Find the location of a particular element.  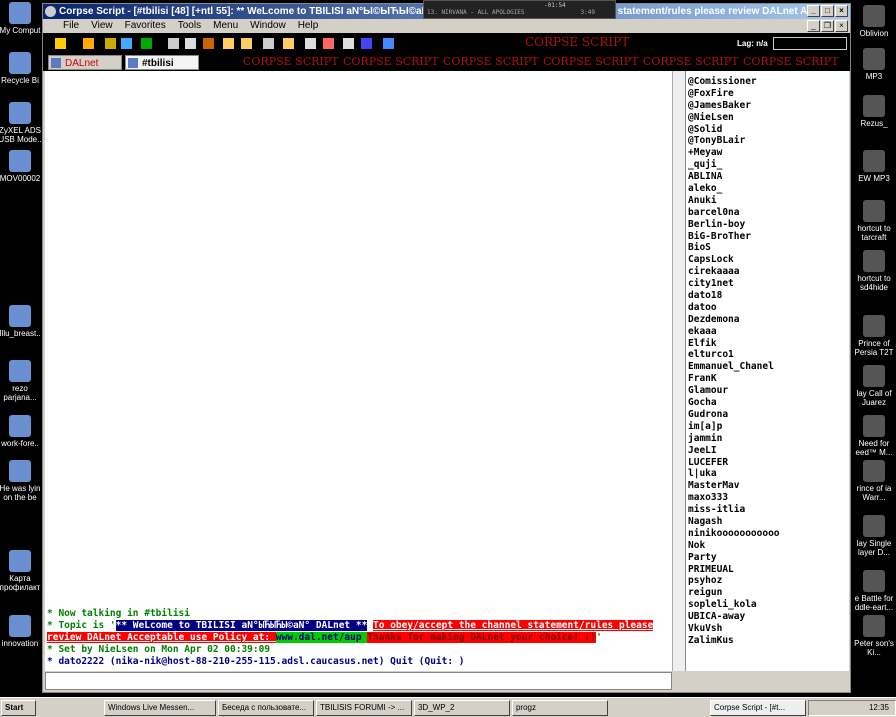

nick-item: Elfik is located at coordinates (767, 344).